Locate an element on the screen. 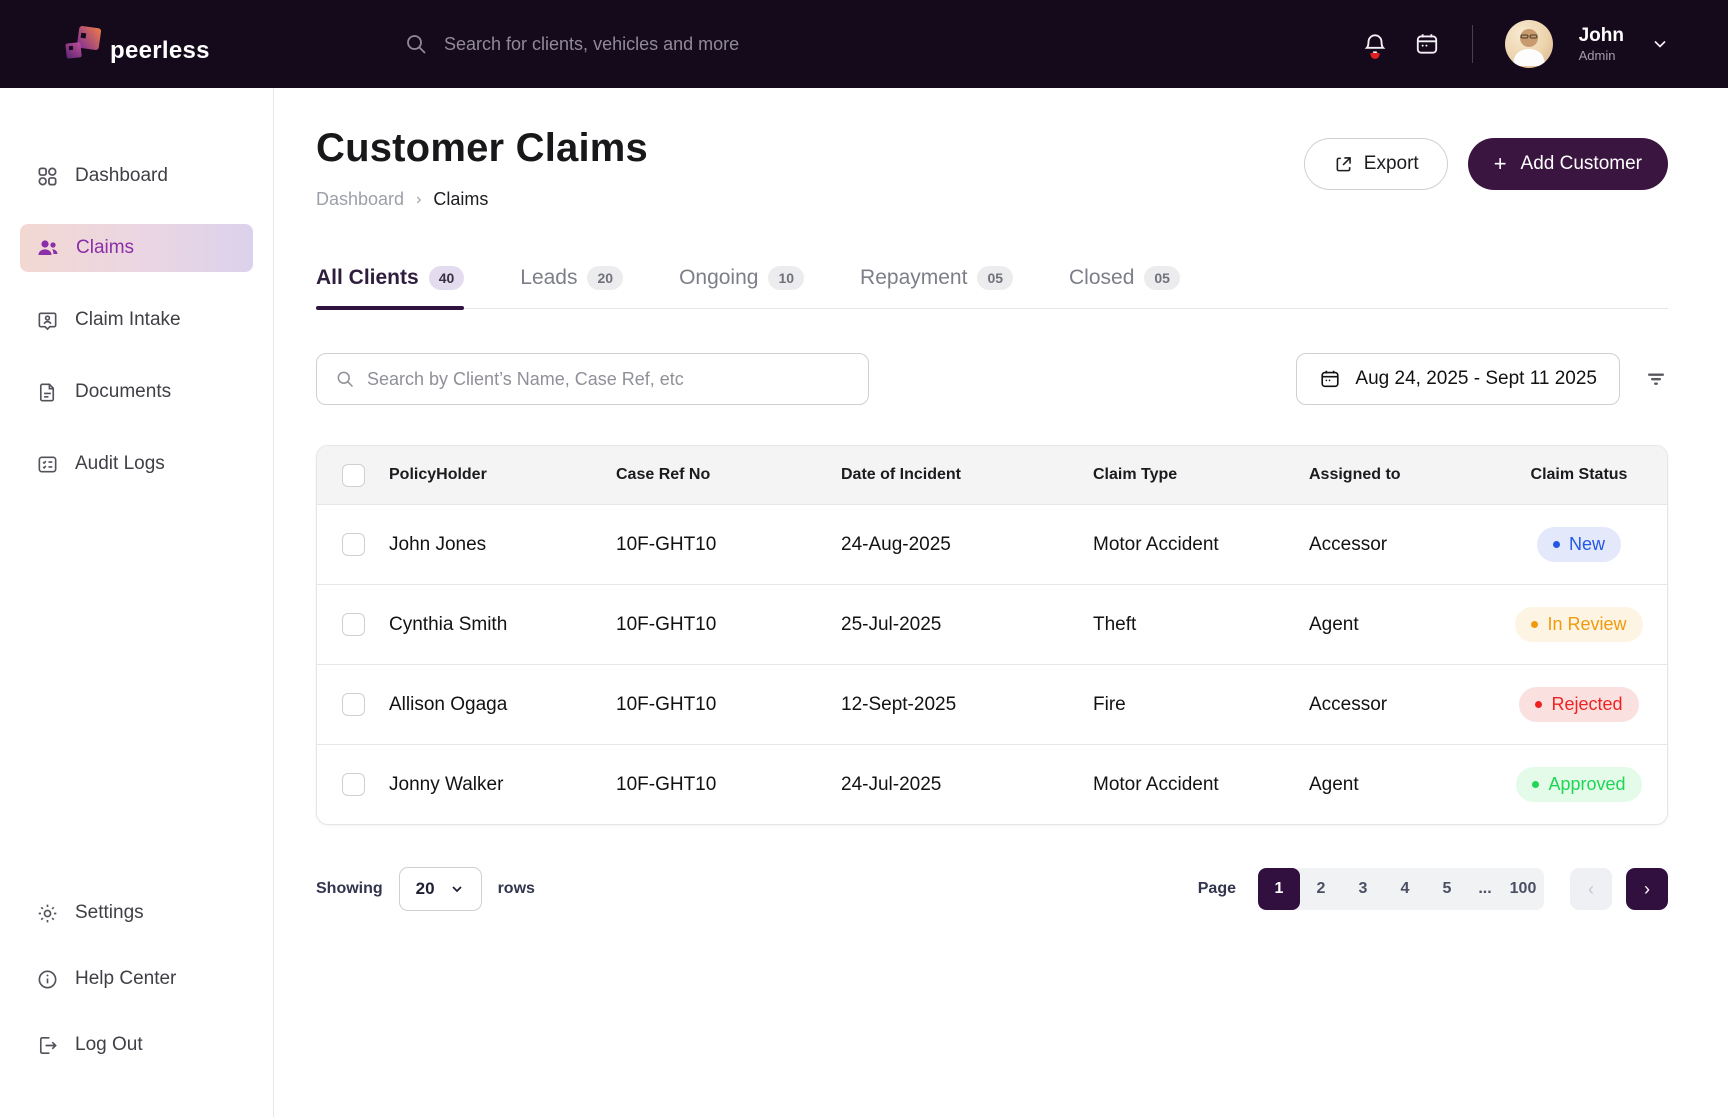 The image size is (1728, 1117). tab-all-clients: All Clients 40 is located at coordinates (390, 288).